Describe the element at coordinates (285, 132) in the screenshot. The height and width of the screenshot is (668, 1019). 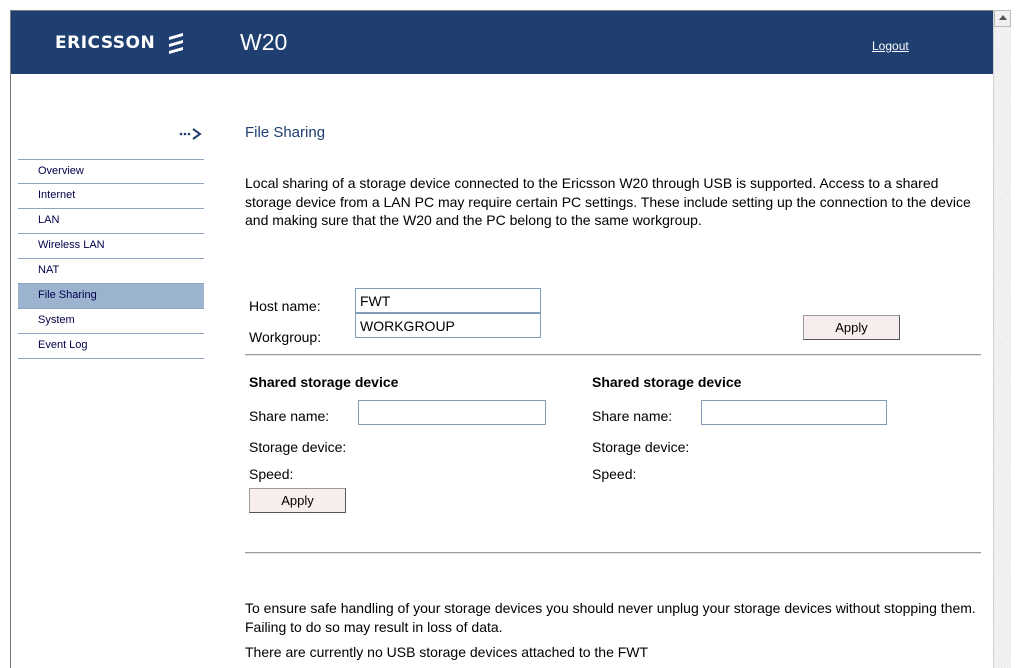
I see `page-title: File Sharing` at that location.